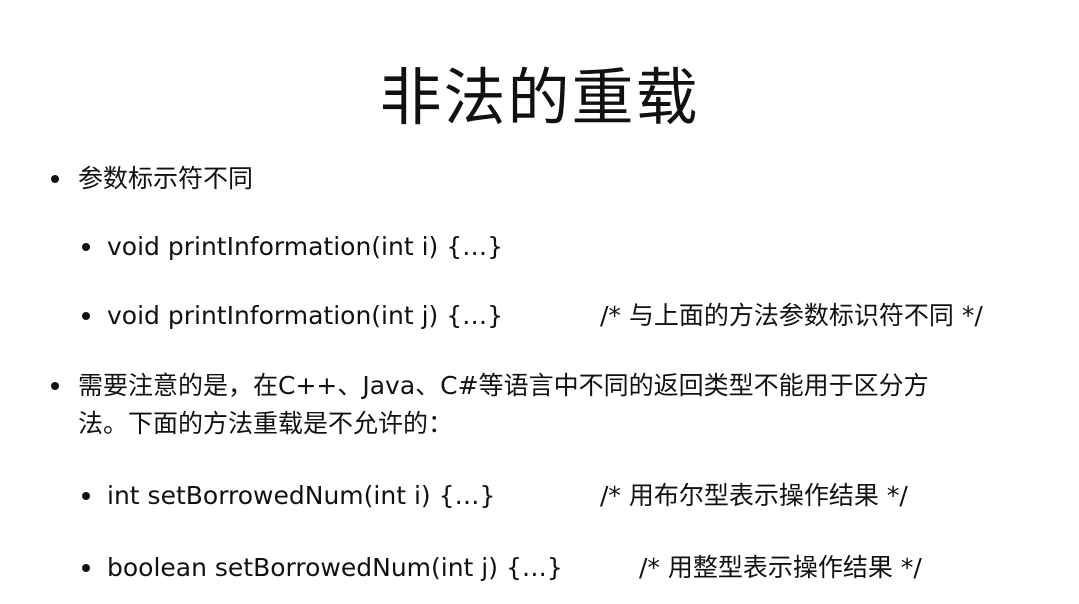  I want to click on code-line-print-info-i: void printInformation(int i) {…}, so click(305, 246).